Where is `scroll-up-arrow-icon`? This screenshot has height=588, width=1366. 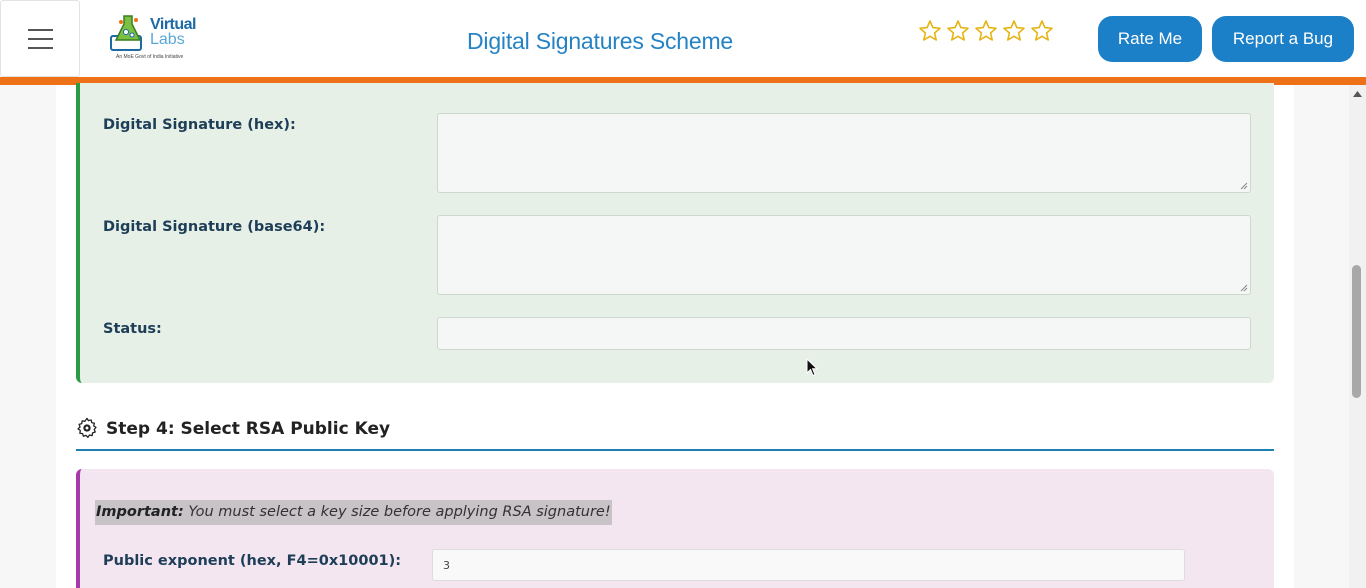
scroll-up-arrow-icon is located at coordinates (1357, 94).